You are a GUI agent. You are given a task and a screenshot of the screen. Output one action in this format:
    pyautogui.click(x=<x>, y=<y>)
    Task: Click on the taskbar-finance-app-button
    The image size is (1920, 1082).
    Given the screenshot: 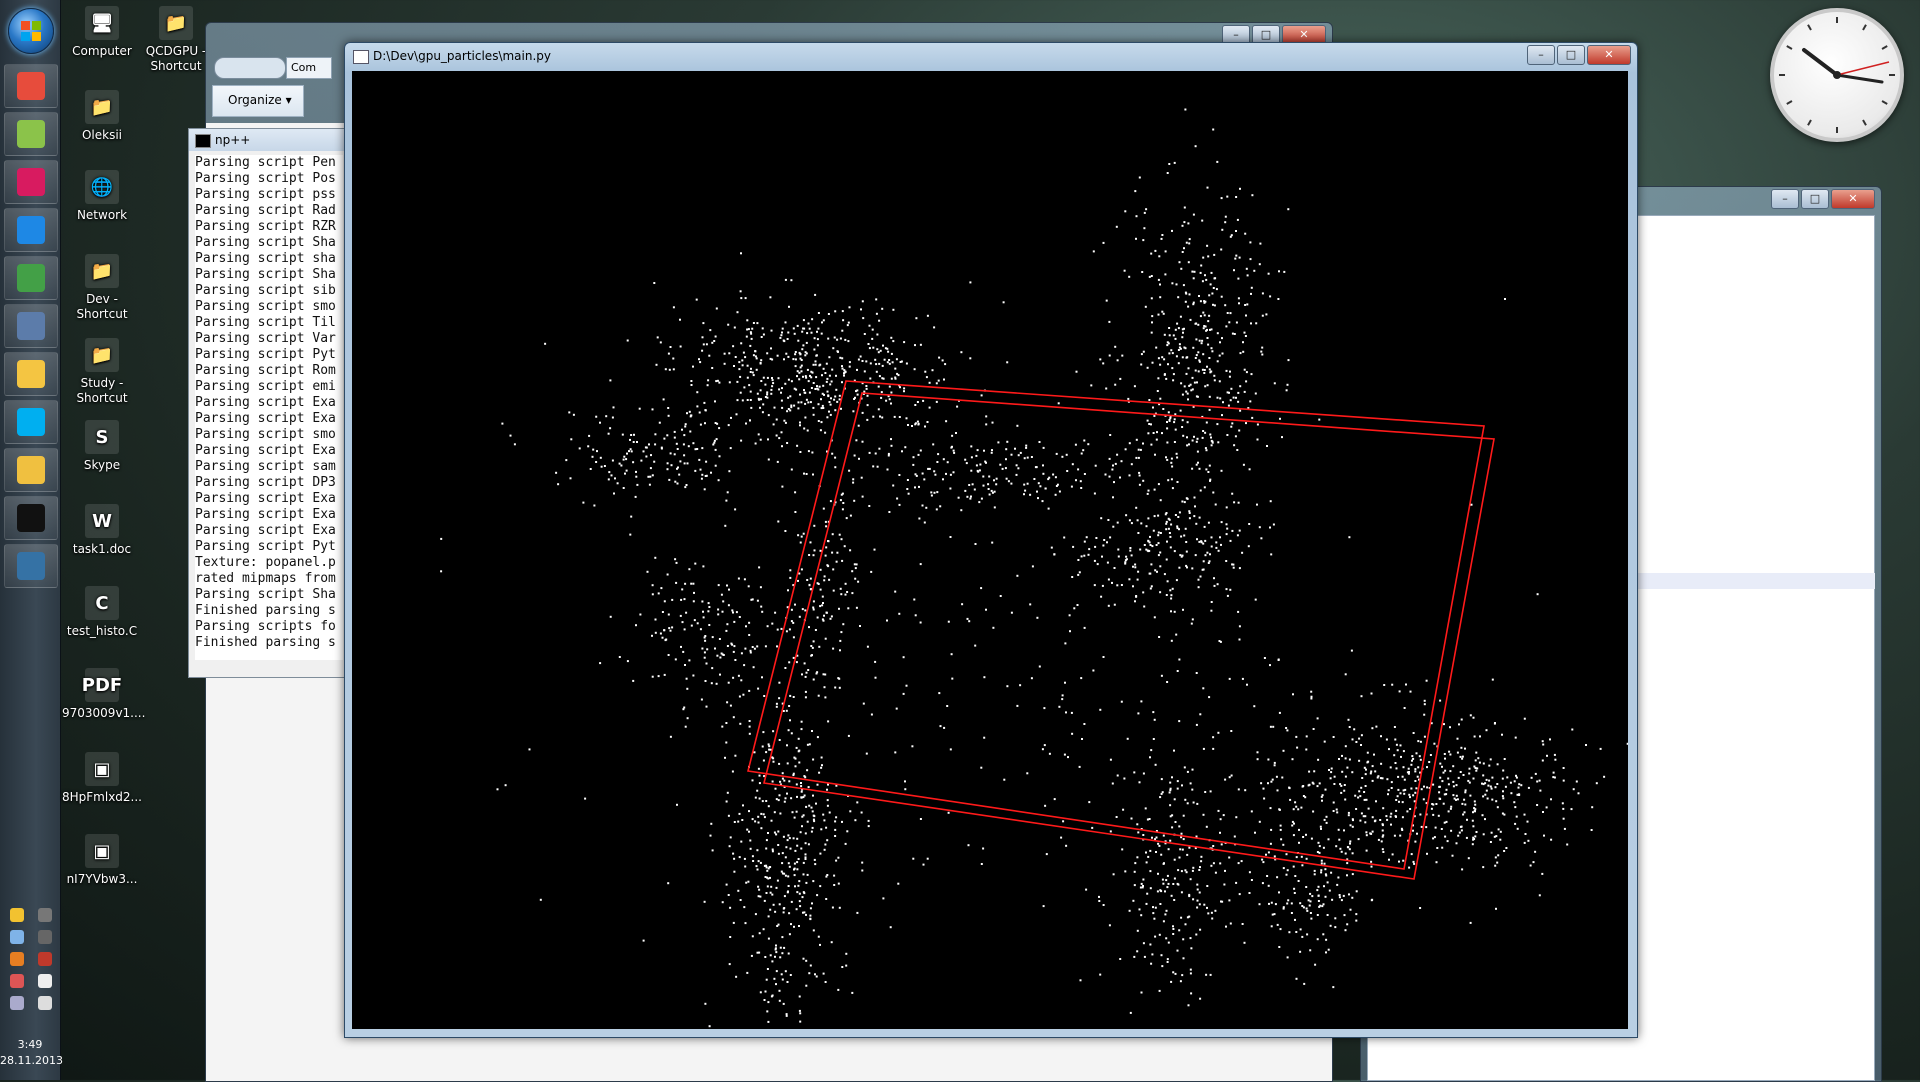 What is the action you would take?
    pyautogui.click(x=31, y=134)
    